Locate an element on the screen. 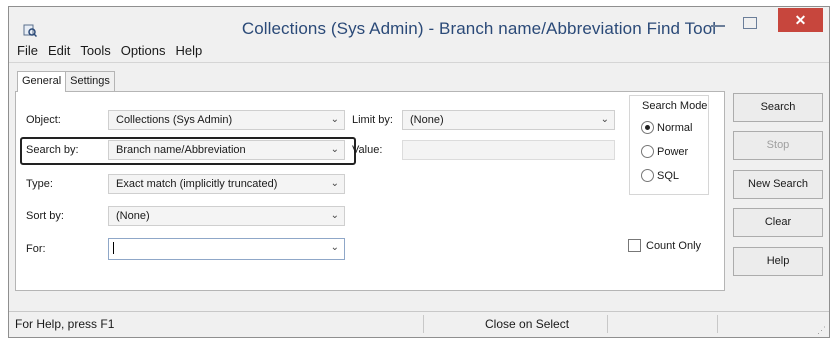 Image resolution: width=837 pixels, height=344 pixels. type-label: Type: is located at coordinates (39, 184).